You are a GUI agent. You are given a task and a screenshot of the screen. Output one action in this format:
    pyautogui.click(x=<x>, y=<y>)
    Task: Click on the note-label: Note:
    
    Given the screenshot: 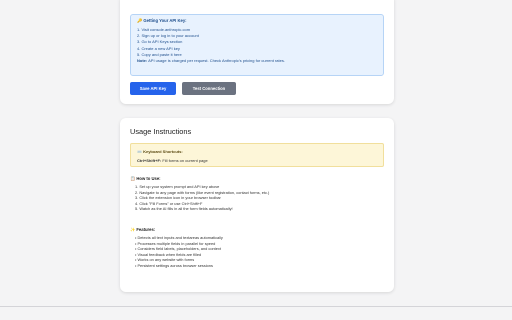 What is the action you would take?
    pyautogui.click(x=142, y=61)
    